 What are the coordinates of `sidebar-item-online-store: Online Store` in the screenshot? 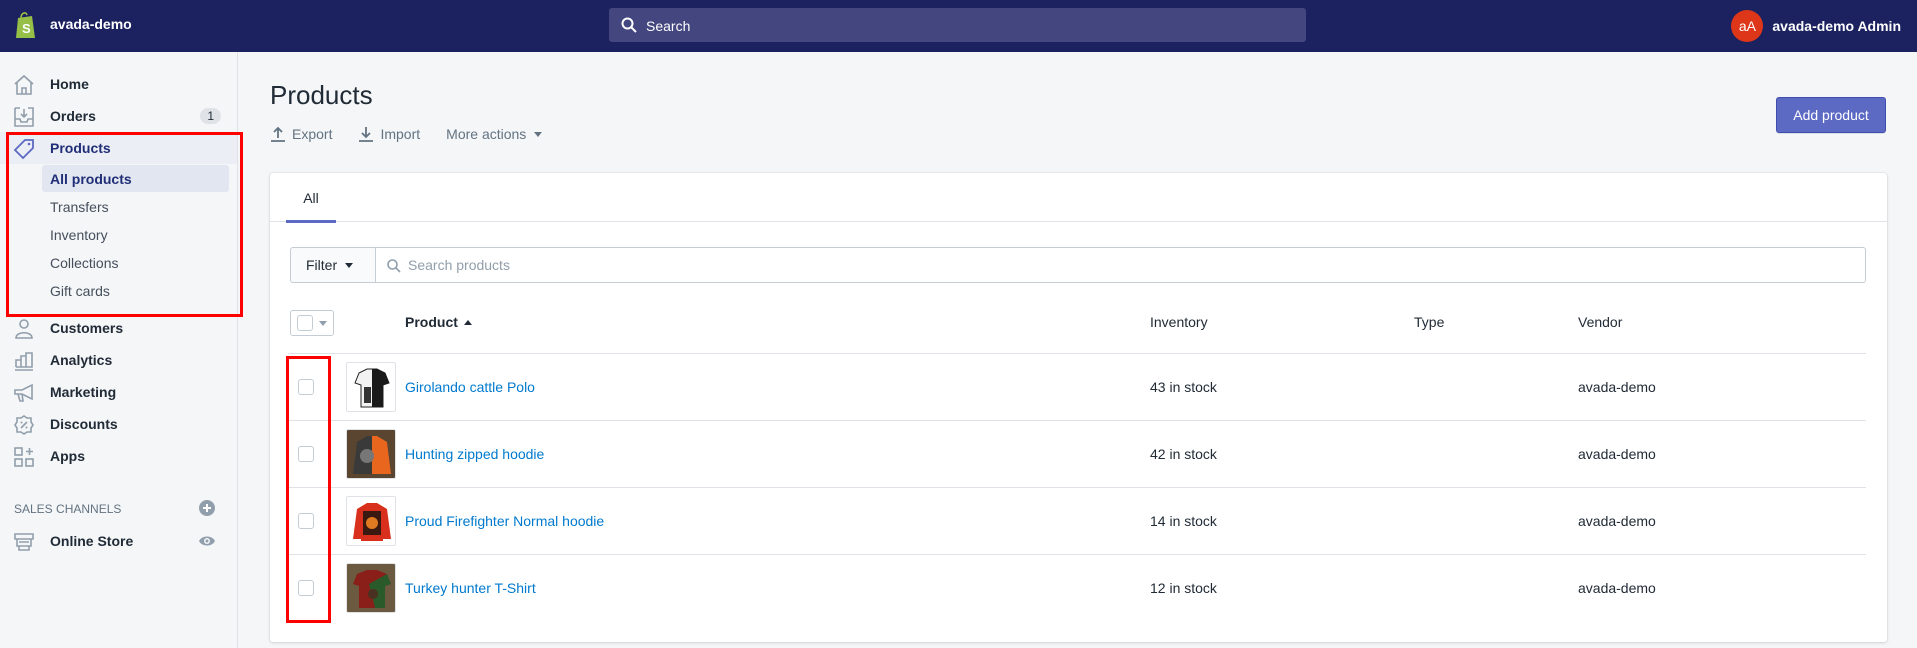 It's located at (118, 541).